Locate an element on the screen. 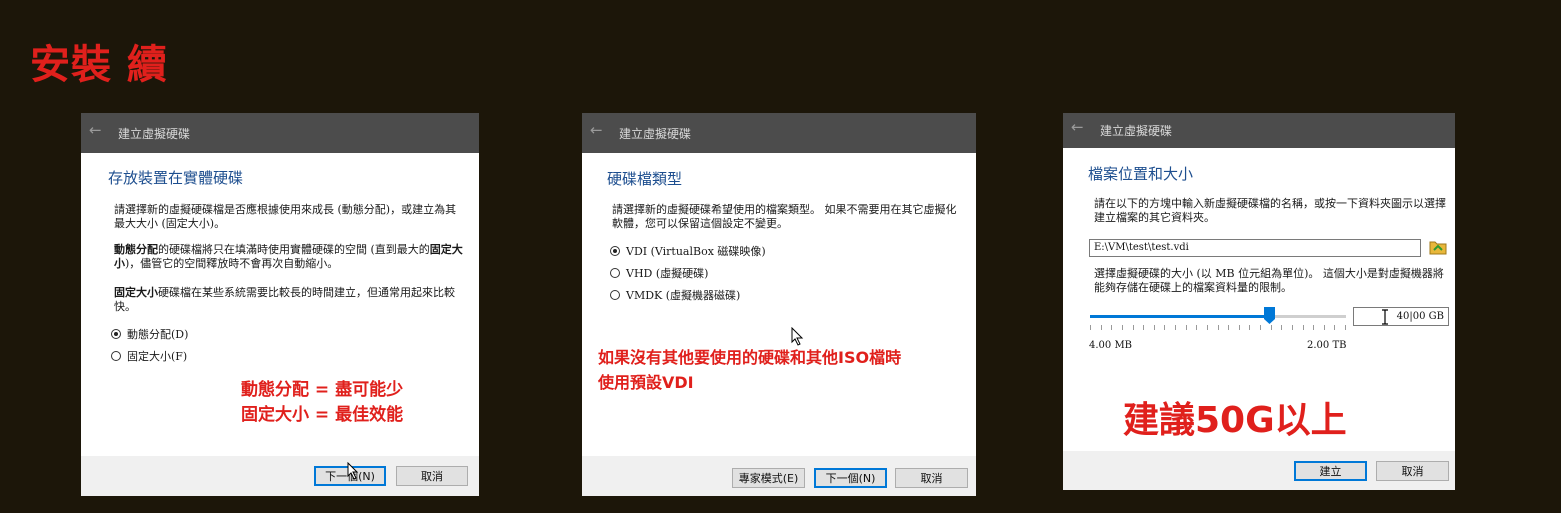 The height and width of the screenshot is (513, 1561). description-3: 固定大小硬碟檔在某些系統需要比較長的時間建立，但通常用起來比較快。 is located at coordinates (290, 300).